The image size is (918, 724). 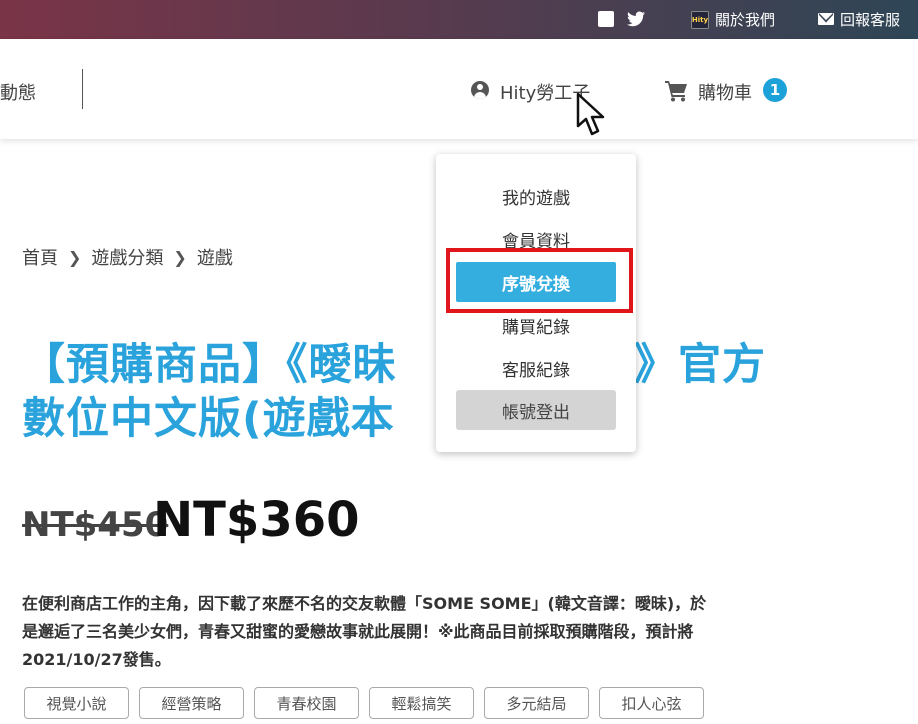 I want to click on menu-item-support-history: 客服紀錄, so click(x=536, y=368).